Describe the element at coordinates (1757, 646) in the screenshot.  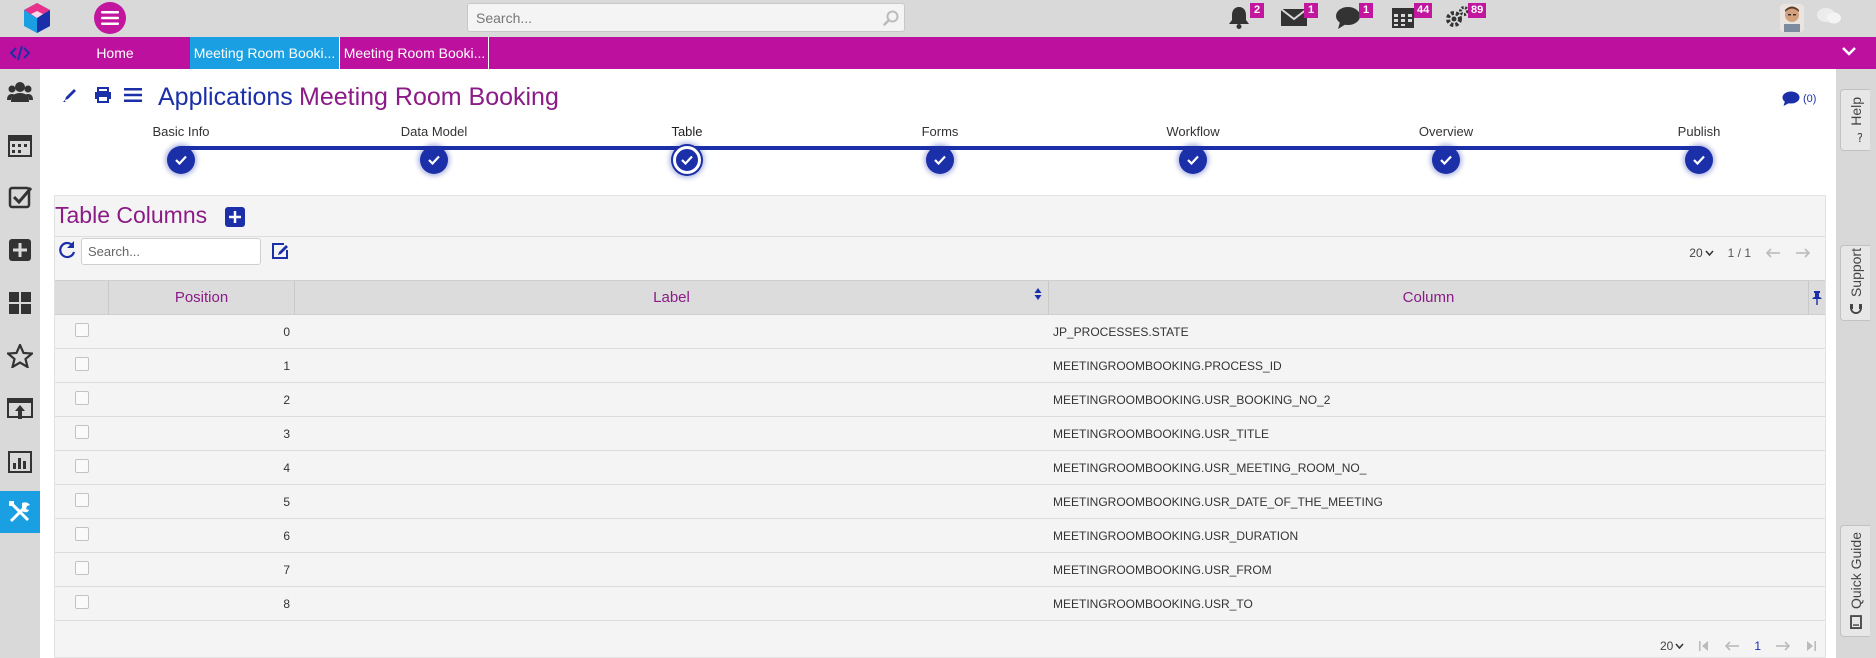
I see `current-page-number: 1` at that location.